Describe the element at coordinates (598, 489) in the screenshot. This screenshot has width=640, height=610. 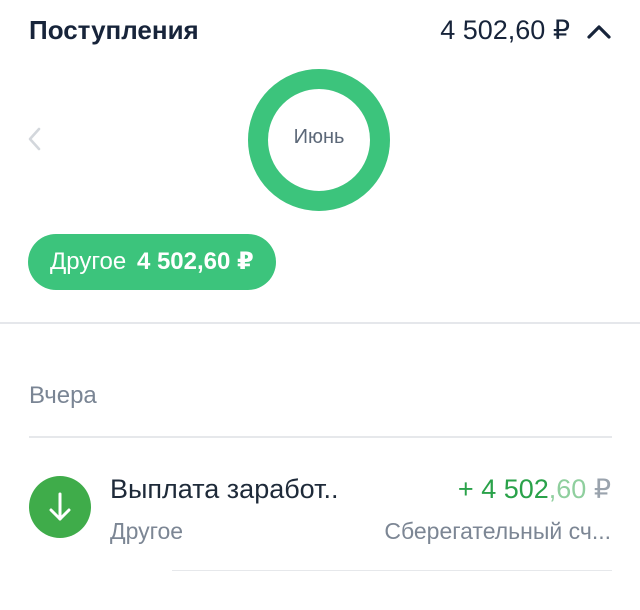
I see `amount-currency: ₽` at that location.